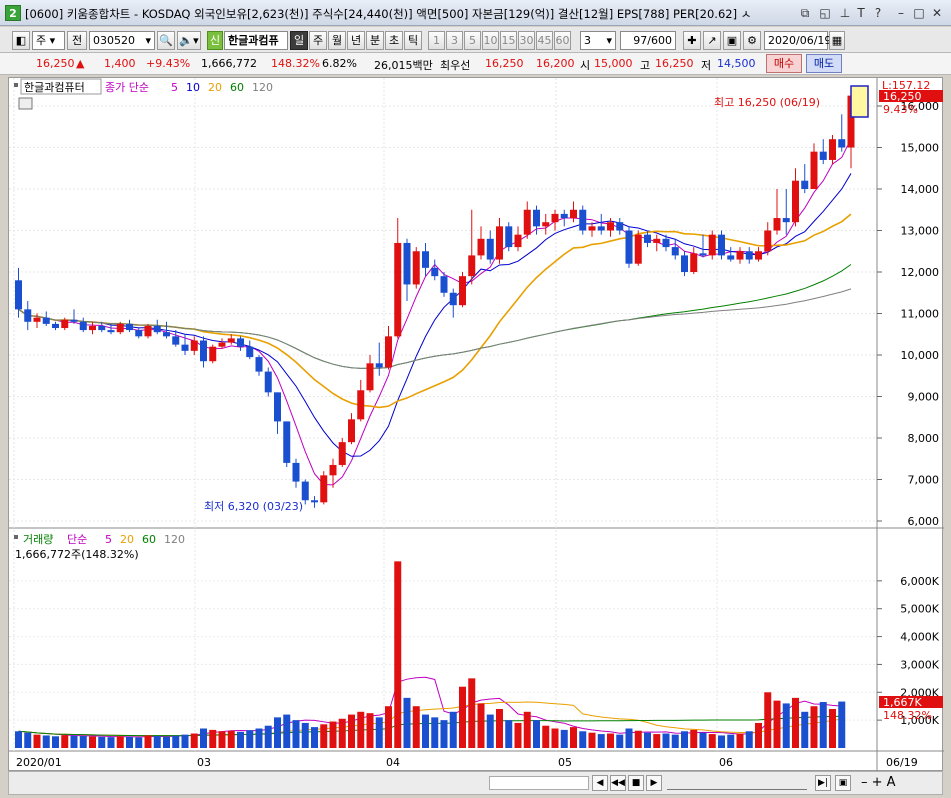  What do you see at coordinates (712, 40) in the screenshot?
I see `draw-tool-icon: ↗` at bounding box center [712, 40].